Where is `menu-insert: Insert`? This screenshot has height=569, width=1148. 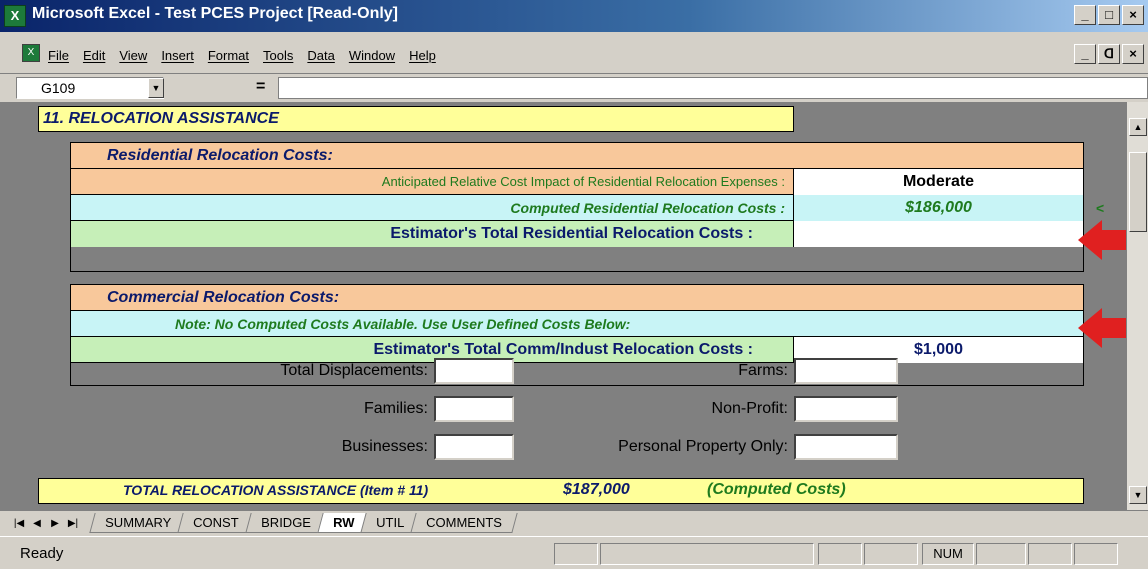 menu-insert: Insert is located at coordinates (177, 55).